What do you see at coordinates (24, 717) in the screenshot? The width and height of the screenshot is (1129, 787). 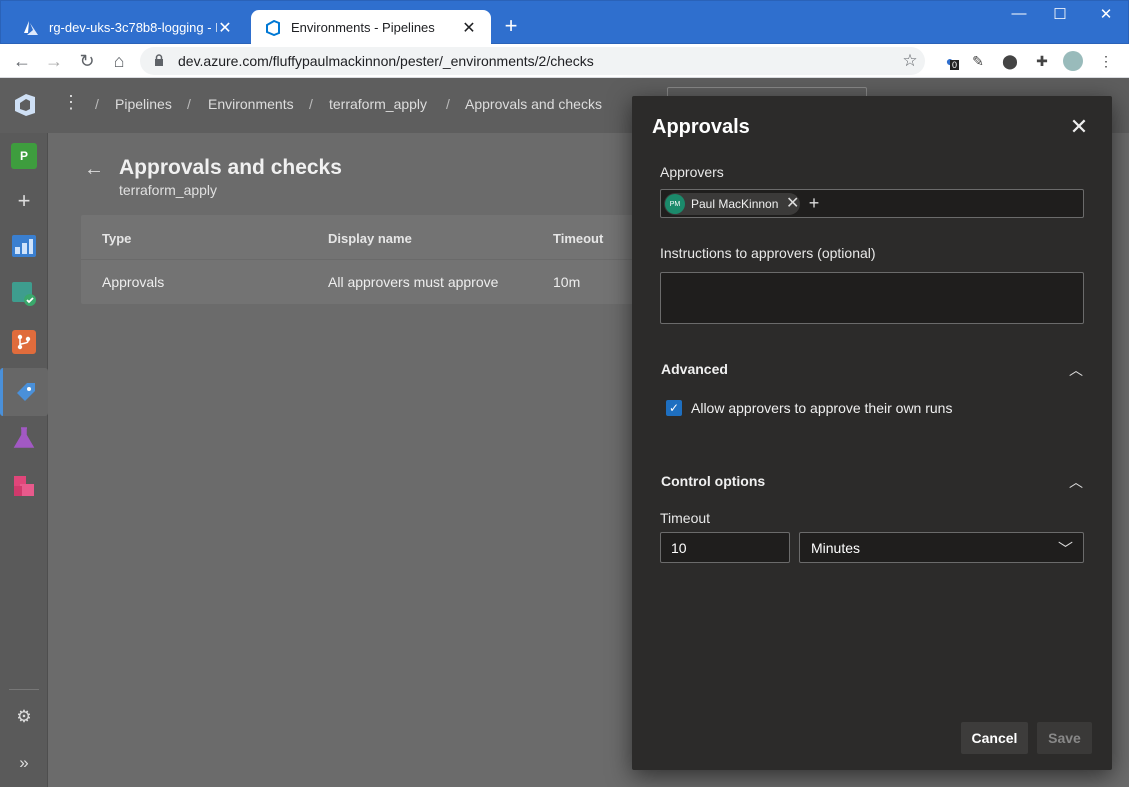 I see `gear-icon: ⚙` at bounding box center [24, 717].